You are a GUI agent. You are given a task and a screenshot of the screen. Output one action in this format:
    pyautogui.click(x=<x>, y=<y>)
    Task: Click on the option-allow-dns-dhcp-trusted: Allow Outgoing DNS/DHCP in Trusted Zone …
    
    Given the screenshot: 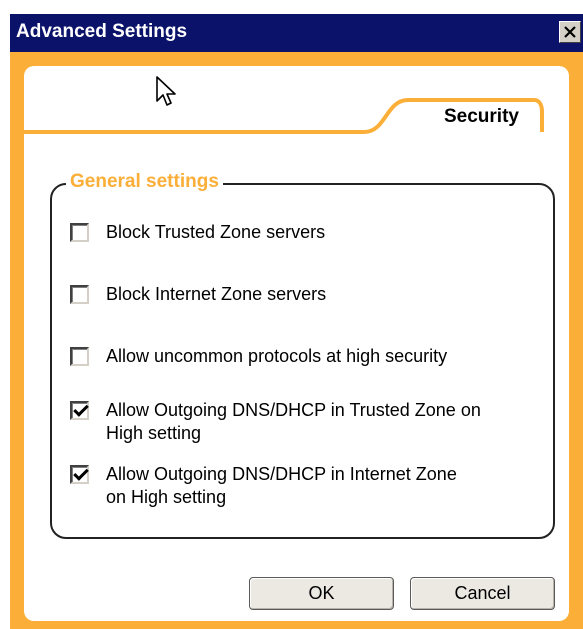 What is the action you would take?
    pyautogui.click(x=275, y=422)
    